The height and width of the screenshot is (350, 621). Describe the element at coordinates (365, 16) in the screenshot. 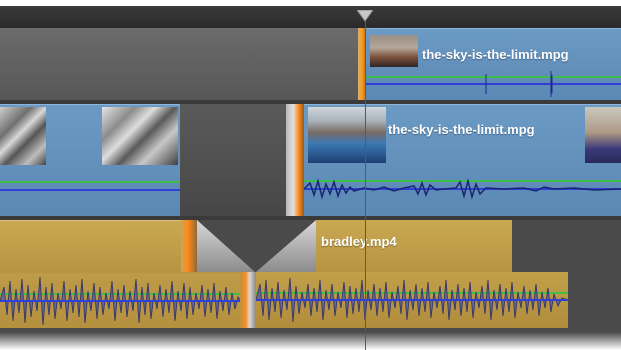

I see `playhead-triangle-icon` at that location.